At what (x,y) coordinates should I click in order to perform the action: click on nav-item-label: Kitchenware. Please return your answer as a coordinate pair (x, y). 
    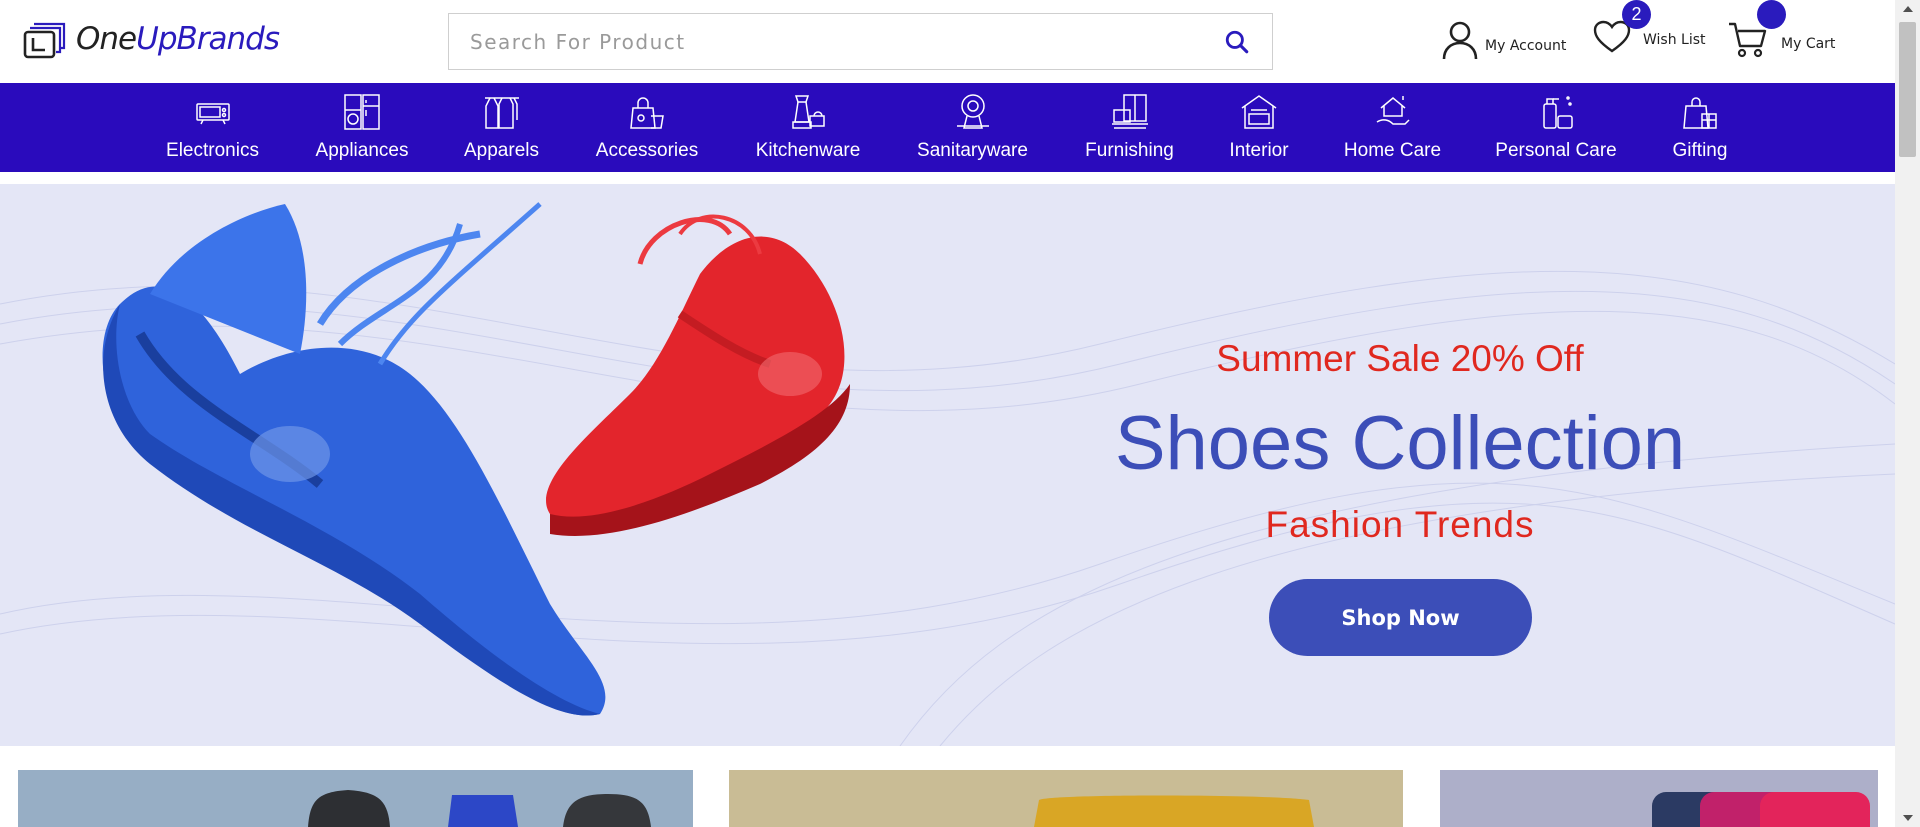
    Looking at the image, I should click on (808, 150).